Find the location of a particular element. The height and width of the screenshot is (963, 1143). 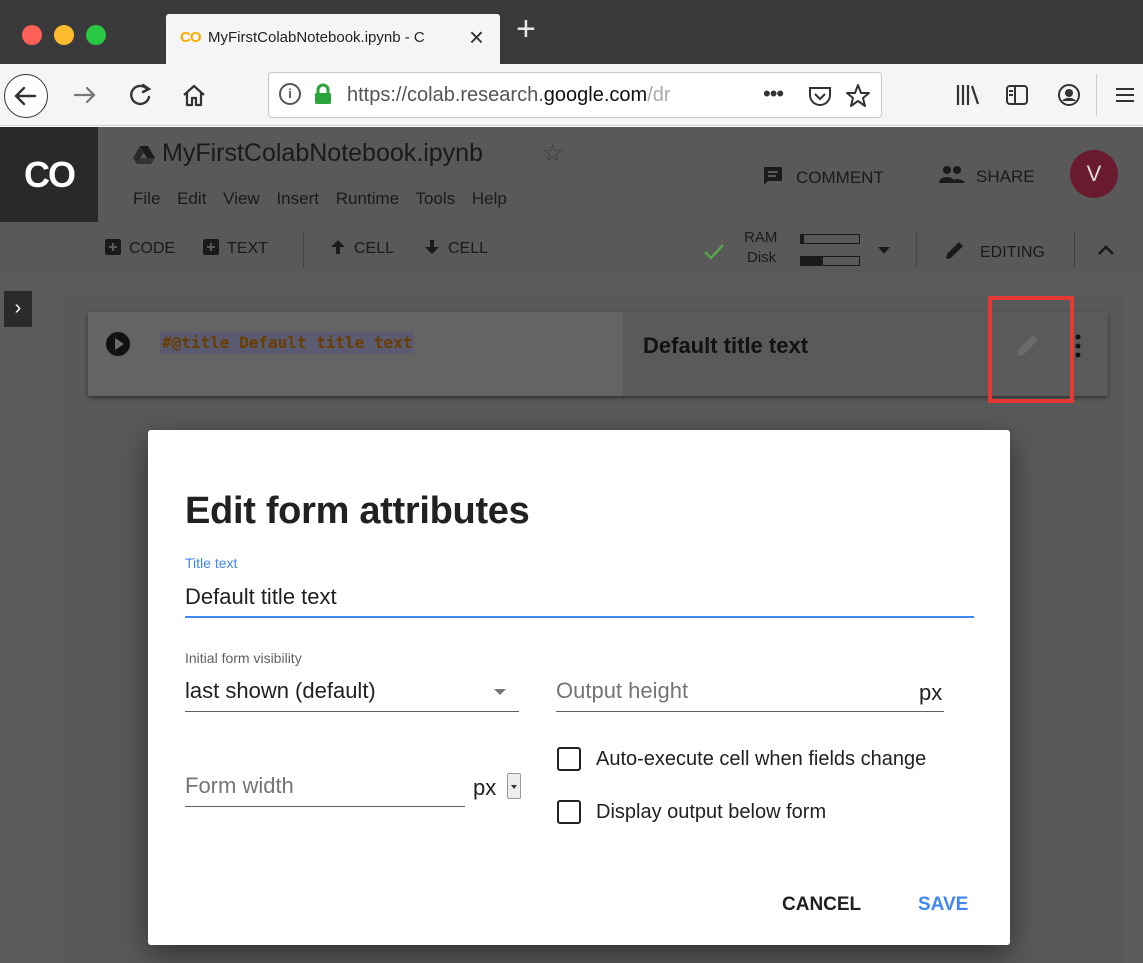

notebook-title: MyFirstColabNotebook.ipynb is located at coordinates (322, 153).